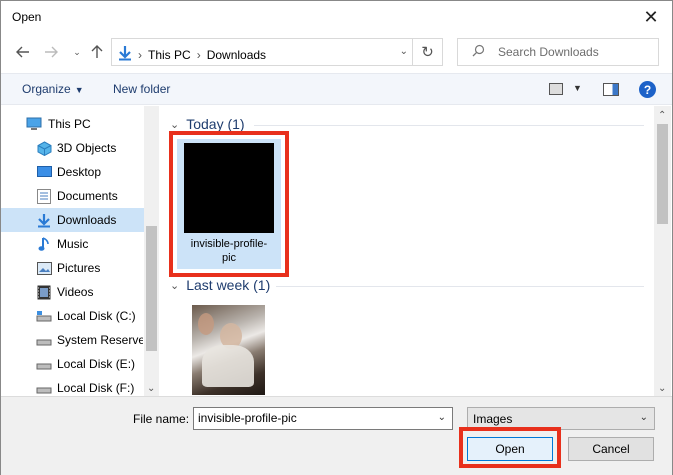 Image resolution: width=673 pixels, height=475 pixels. I want to click on sidebar-item-documents: Documents, so click(72, 196).